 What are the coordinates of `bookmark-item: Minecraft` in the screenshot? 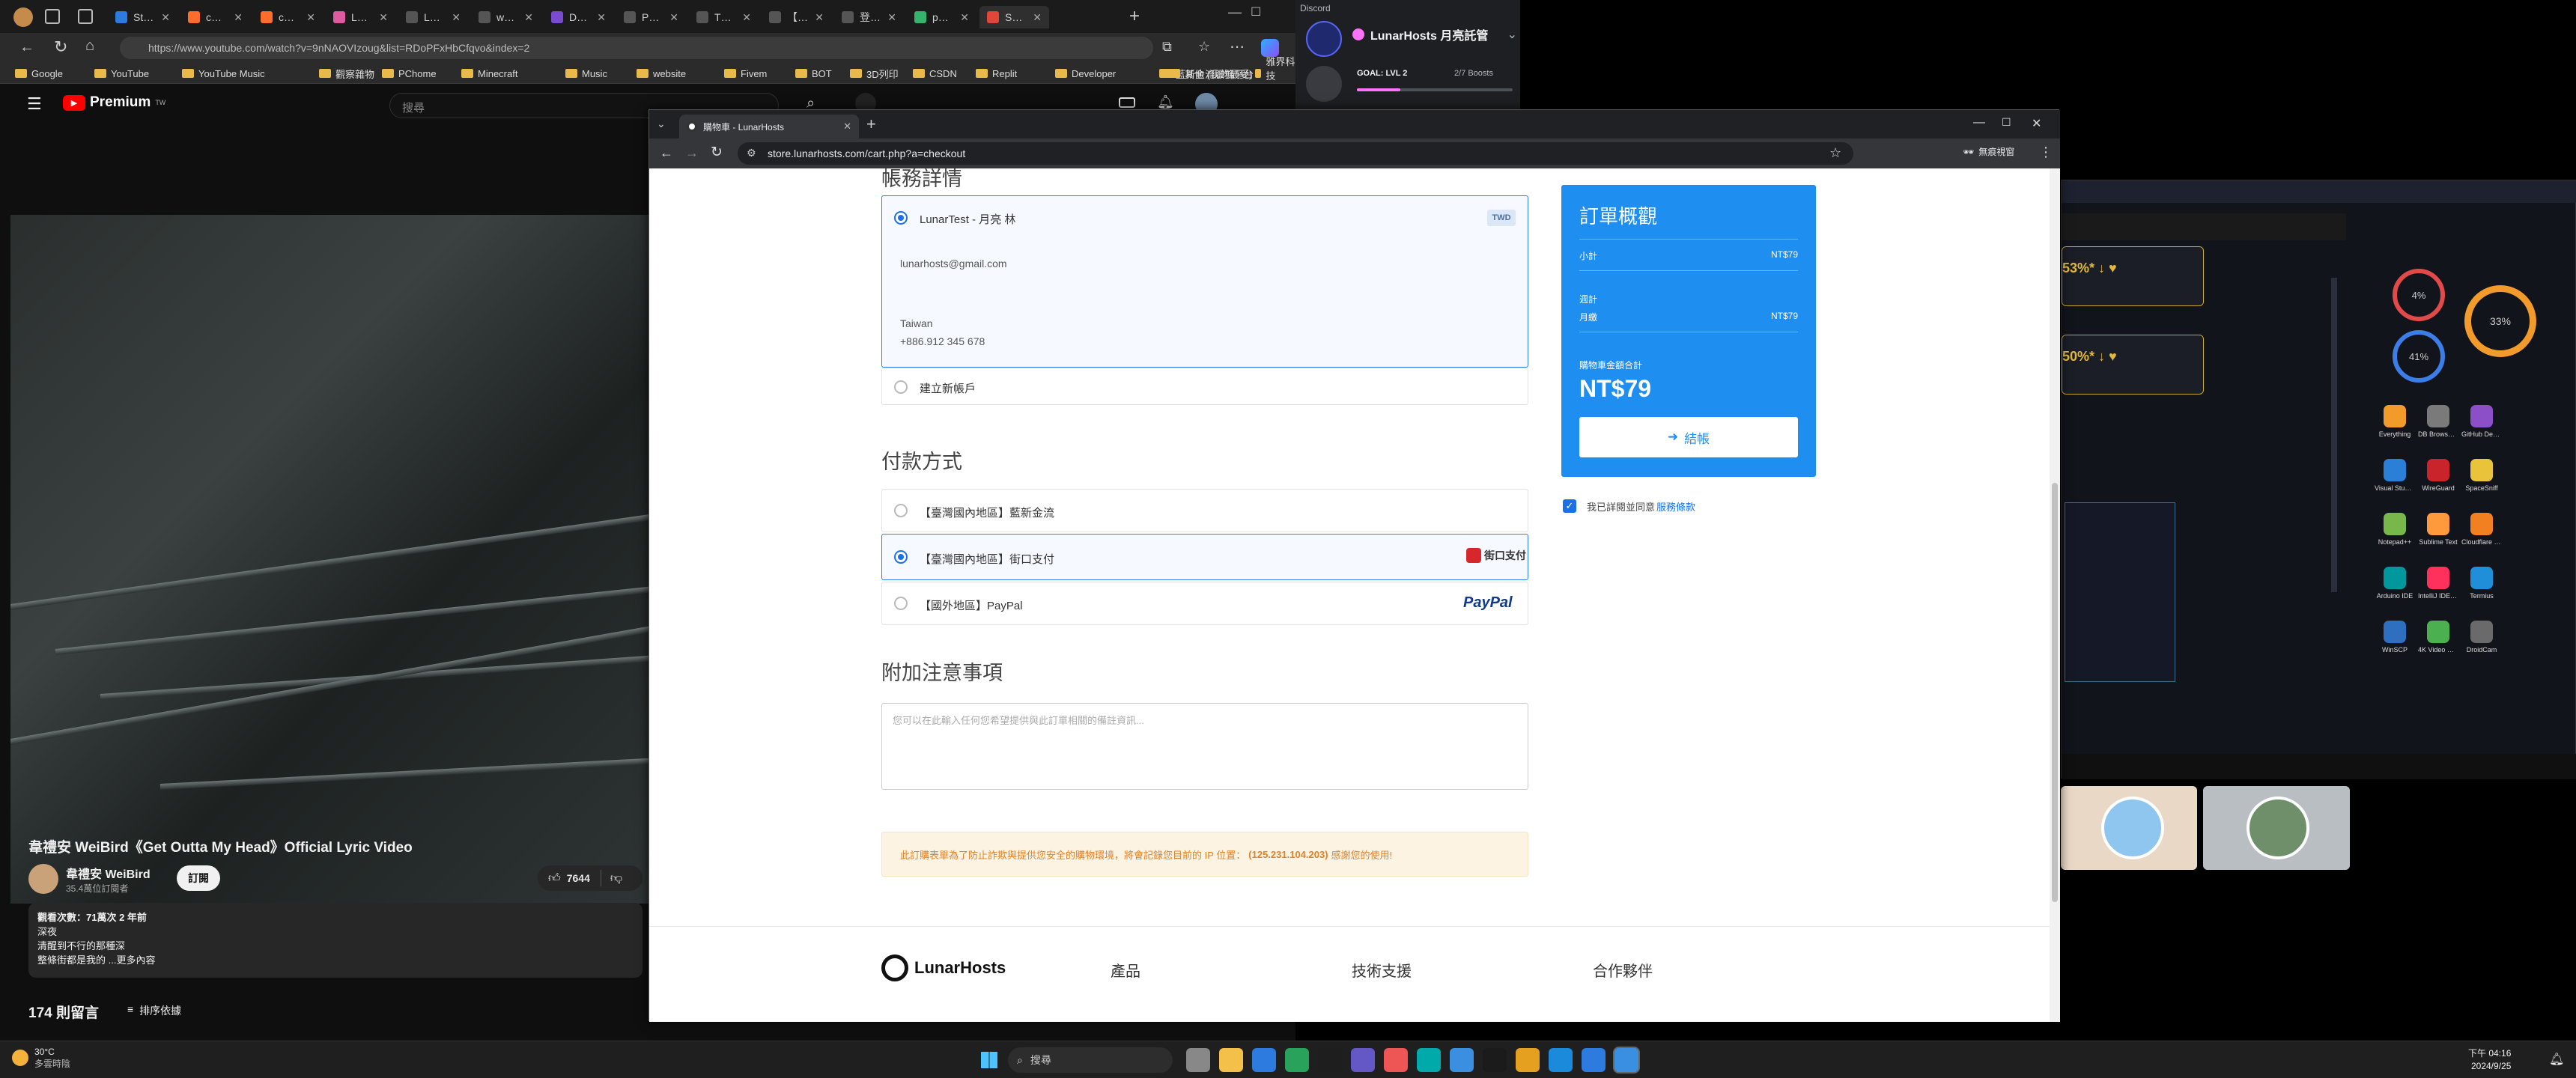 It's located at (489, 73).